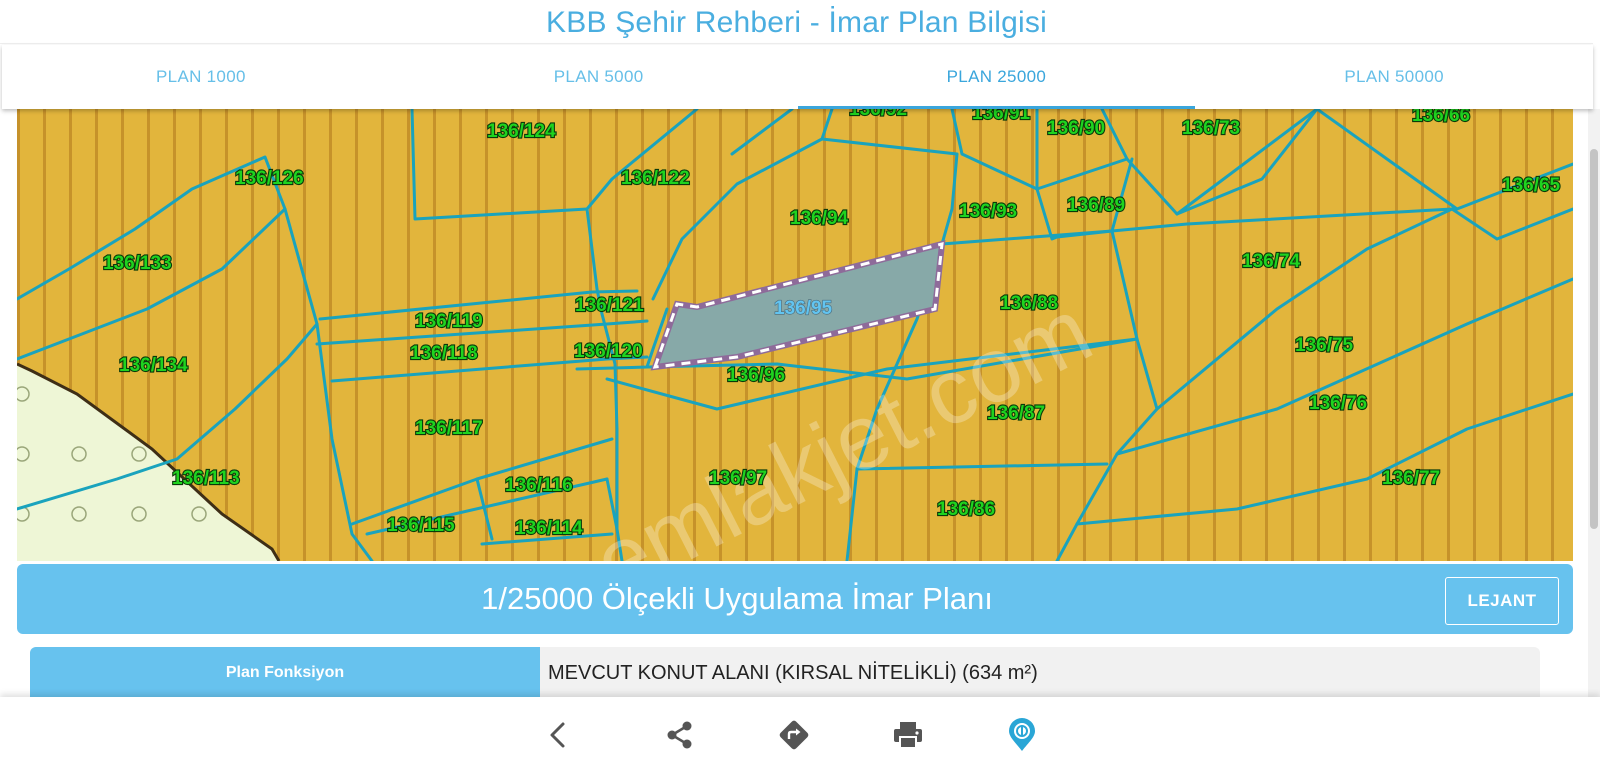 The height and width of the screenshot is (773, 1600). What do you see at coordinates (1594, 339) in the screenshot?
I see `scrollbar-thumb` at bounding box center [1594, 339].